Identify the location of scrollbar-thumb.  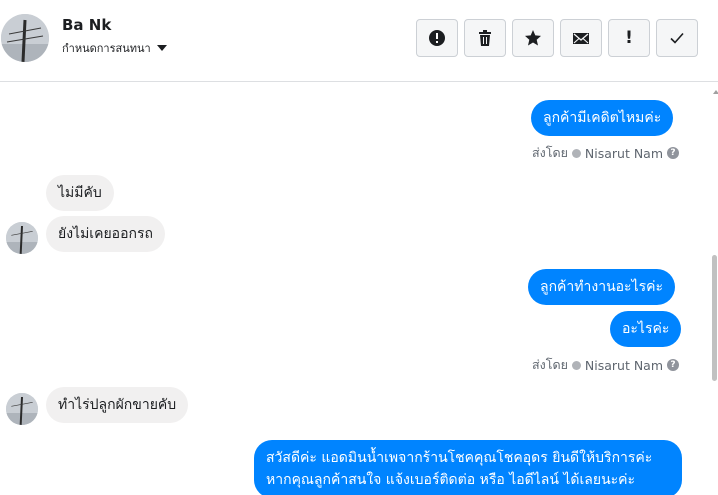
(714, 318).